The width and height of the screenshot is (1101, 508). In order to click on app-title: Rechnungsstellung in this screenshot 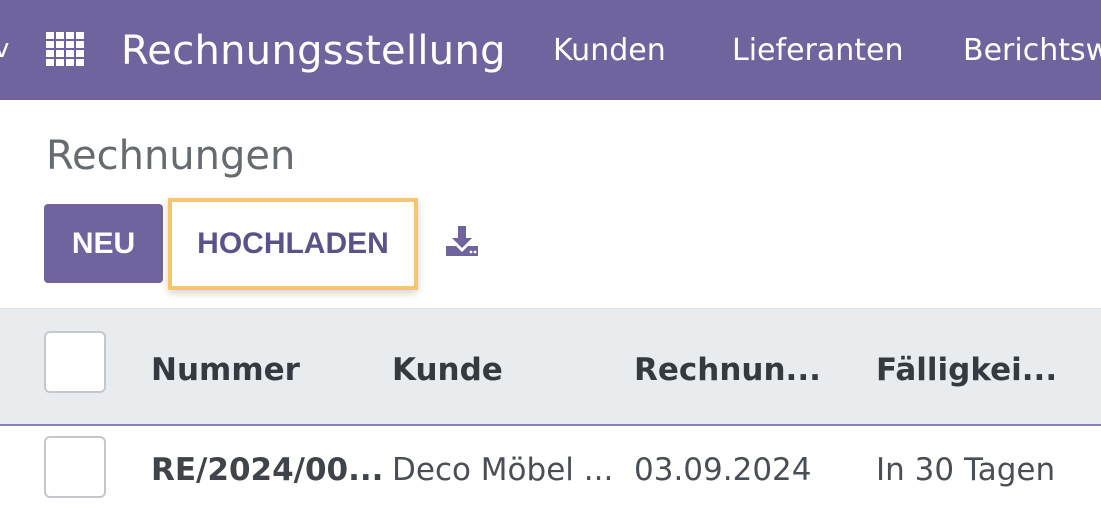, I will do `click(313, 51)`.